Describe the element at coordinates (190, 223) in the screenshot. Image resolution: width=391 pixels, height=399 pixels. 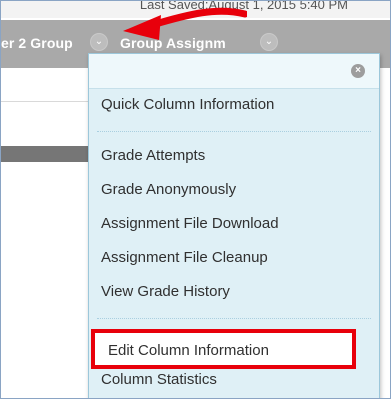
I see `menu-item-assignment-file-download: Assignment File Download` at that location.